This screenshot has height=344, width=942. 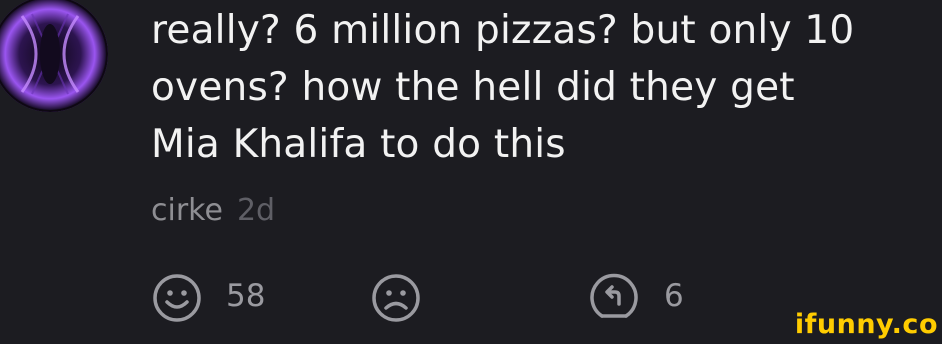 I want to click on comment-time: 2d, so click(x=256, y=210).